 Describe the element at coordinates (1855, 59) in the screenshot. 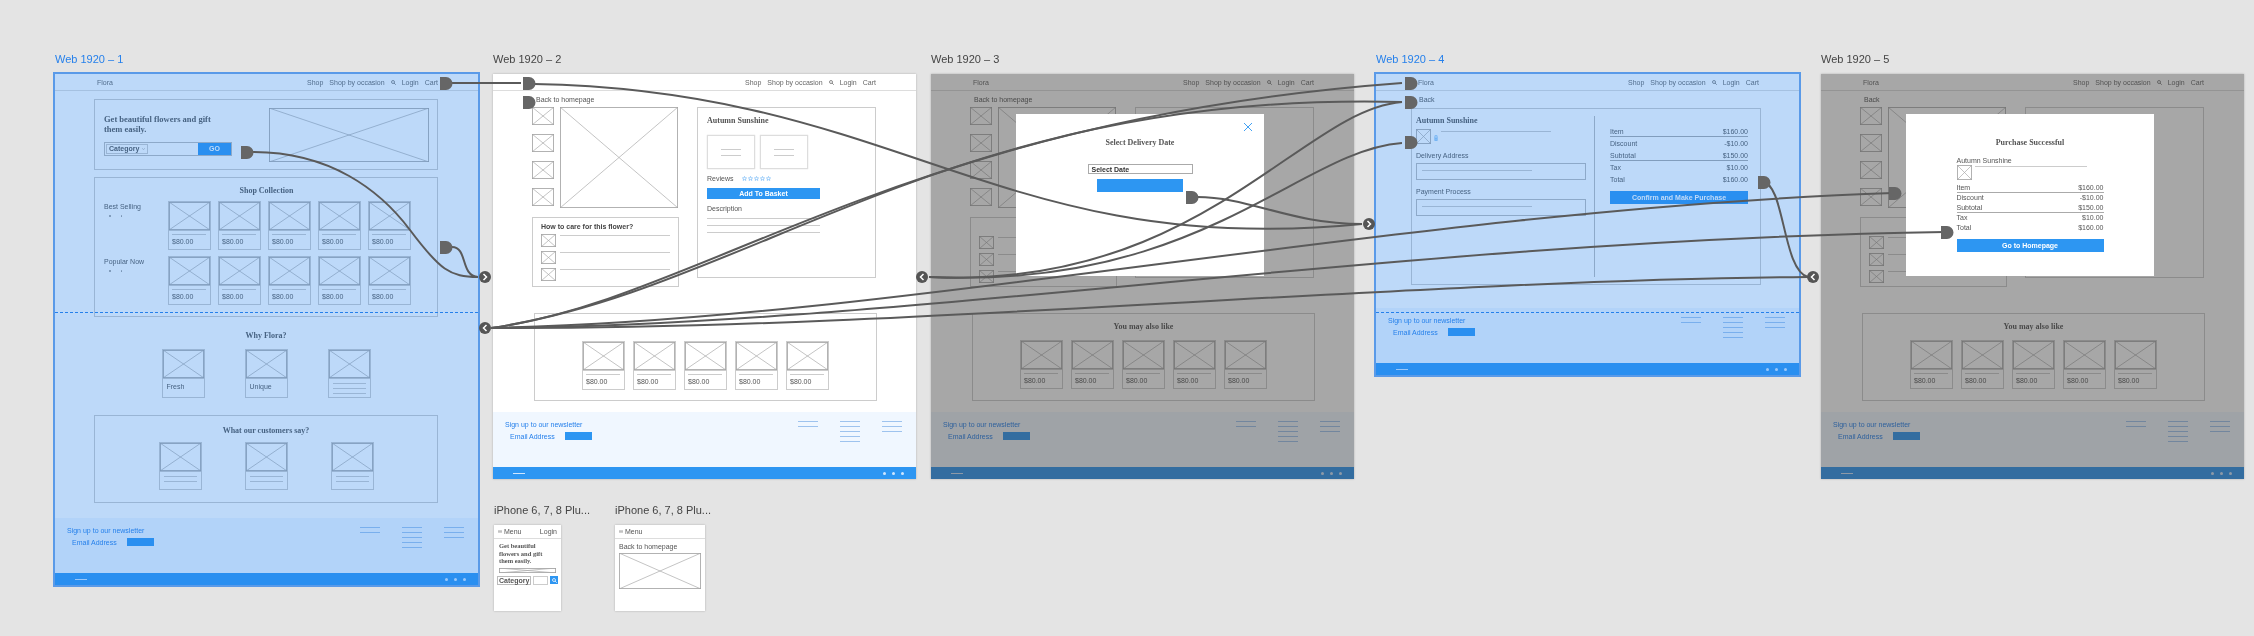

I see `artboard-title: Web 1920 – 5` at that location.